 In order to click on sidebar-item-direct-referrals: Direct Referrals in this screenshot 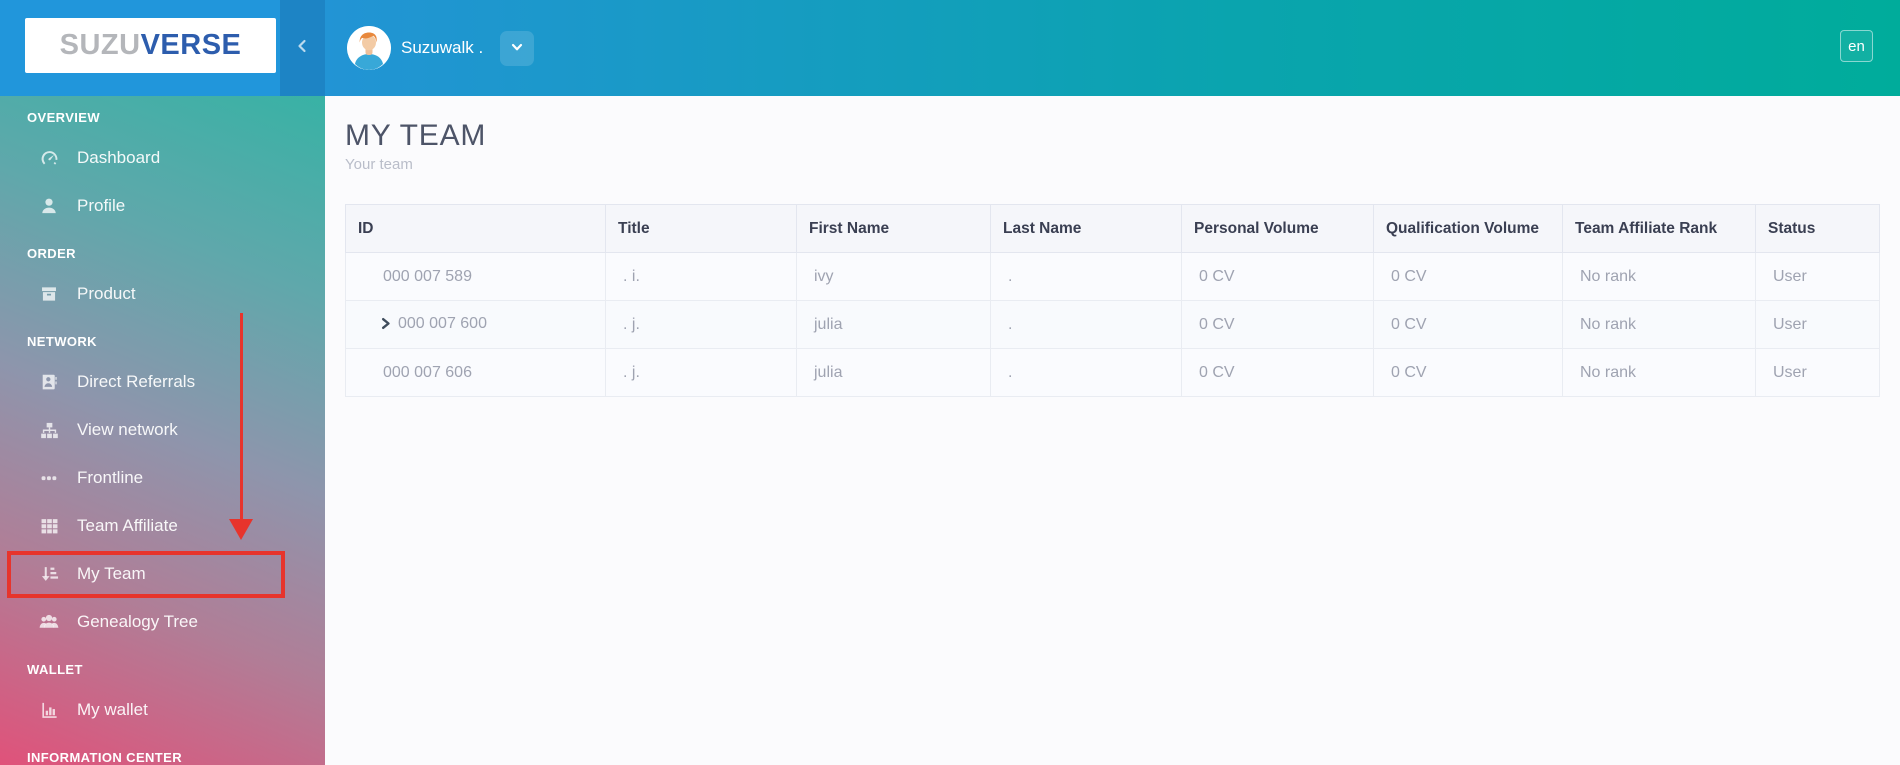, I will do `click(162, 382)`.